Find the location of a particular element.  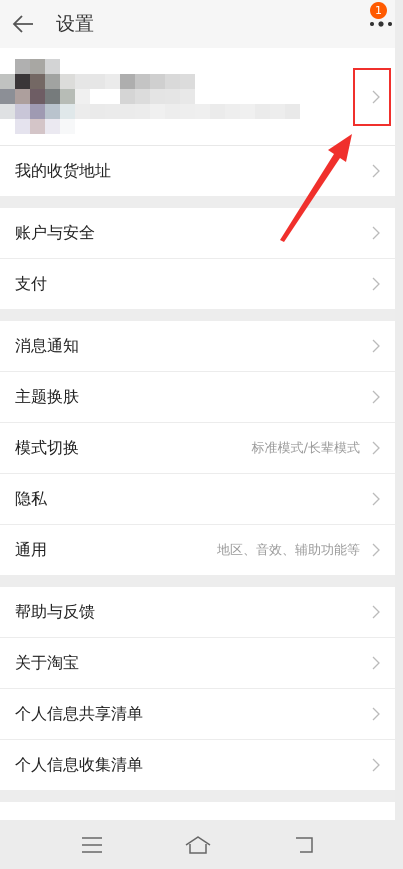

item-label: 我的收货地址 is located at coordinates (63, 171).